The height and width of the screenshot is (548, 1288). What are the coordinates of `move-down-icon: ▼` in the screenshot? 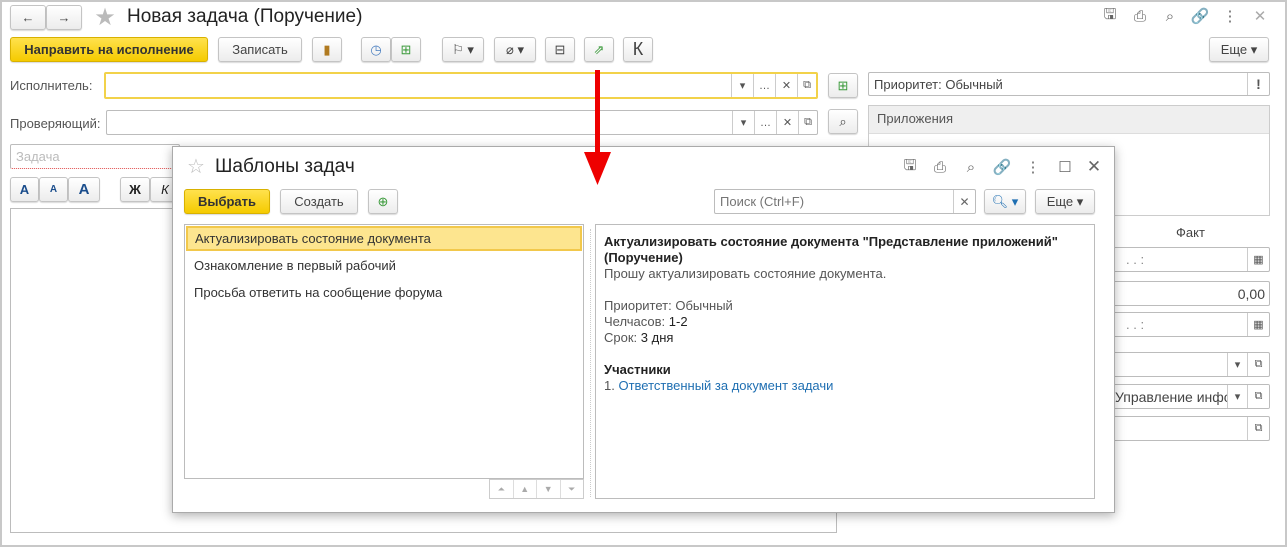 It's located at (549, 489).